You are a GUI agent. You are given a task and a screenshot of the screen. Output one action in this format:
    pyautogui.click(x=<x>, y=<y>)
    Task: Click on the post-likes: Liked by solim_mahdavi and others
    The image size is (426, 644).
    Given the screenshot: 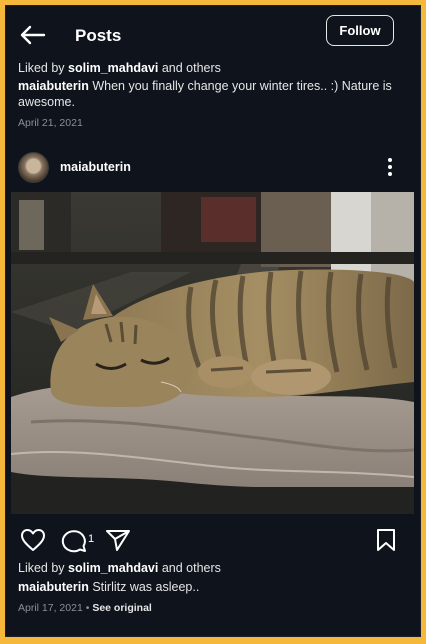 What is the action you would take?
    pyautogui.click(x=119, y=568)
    